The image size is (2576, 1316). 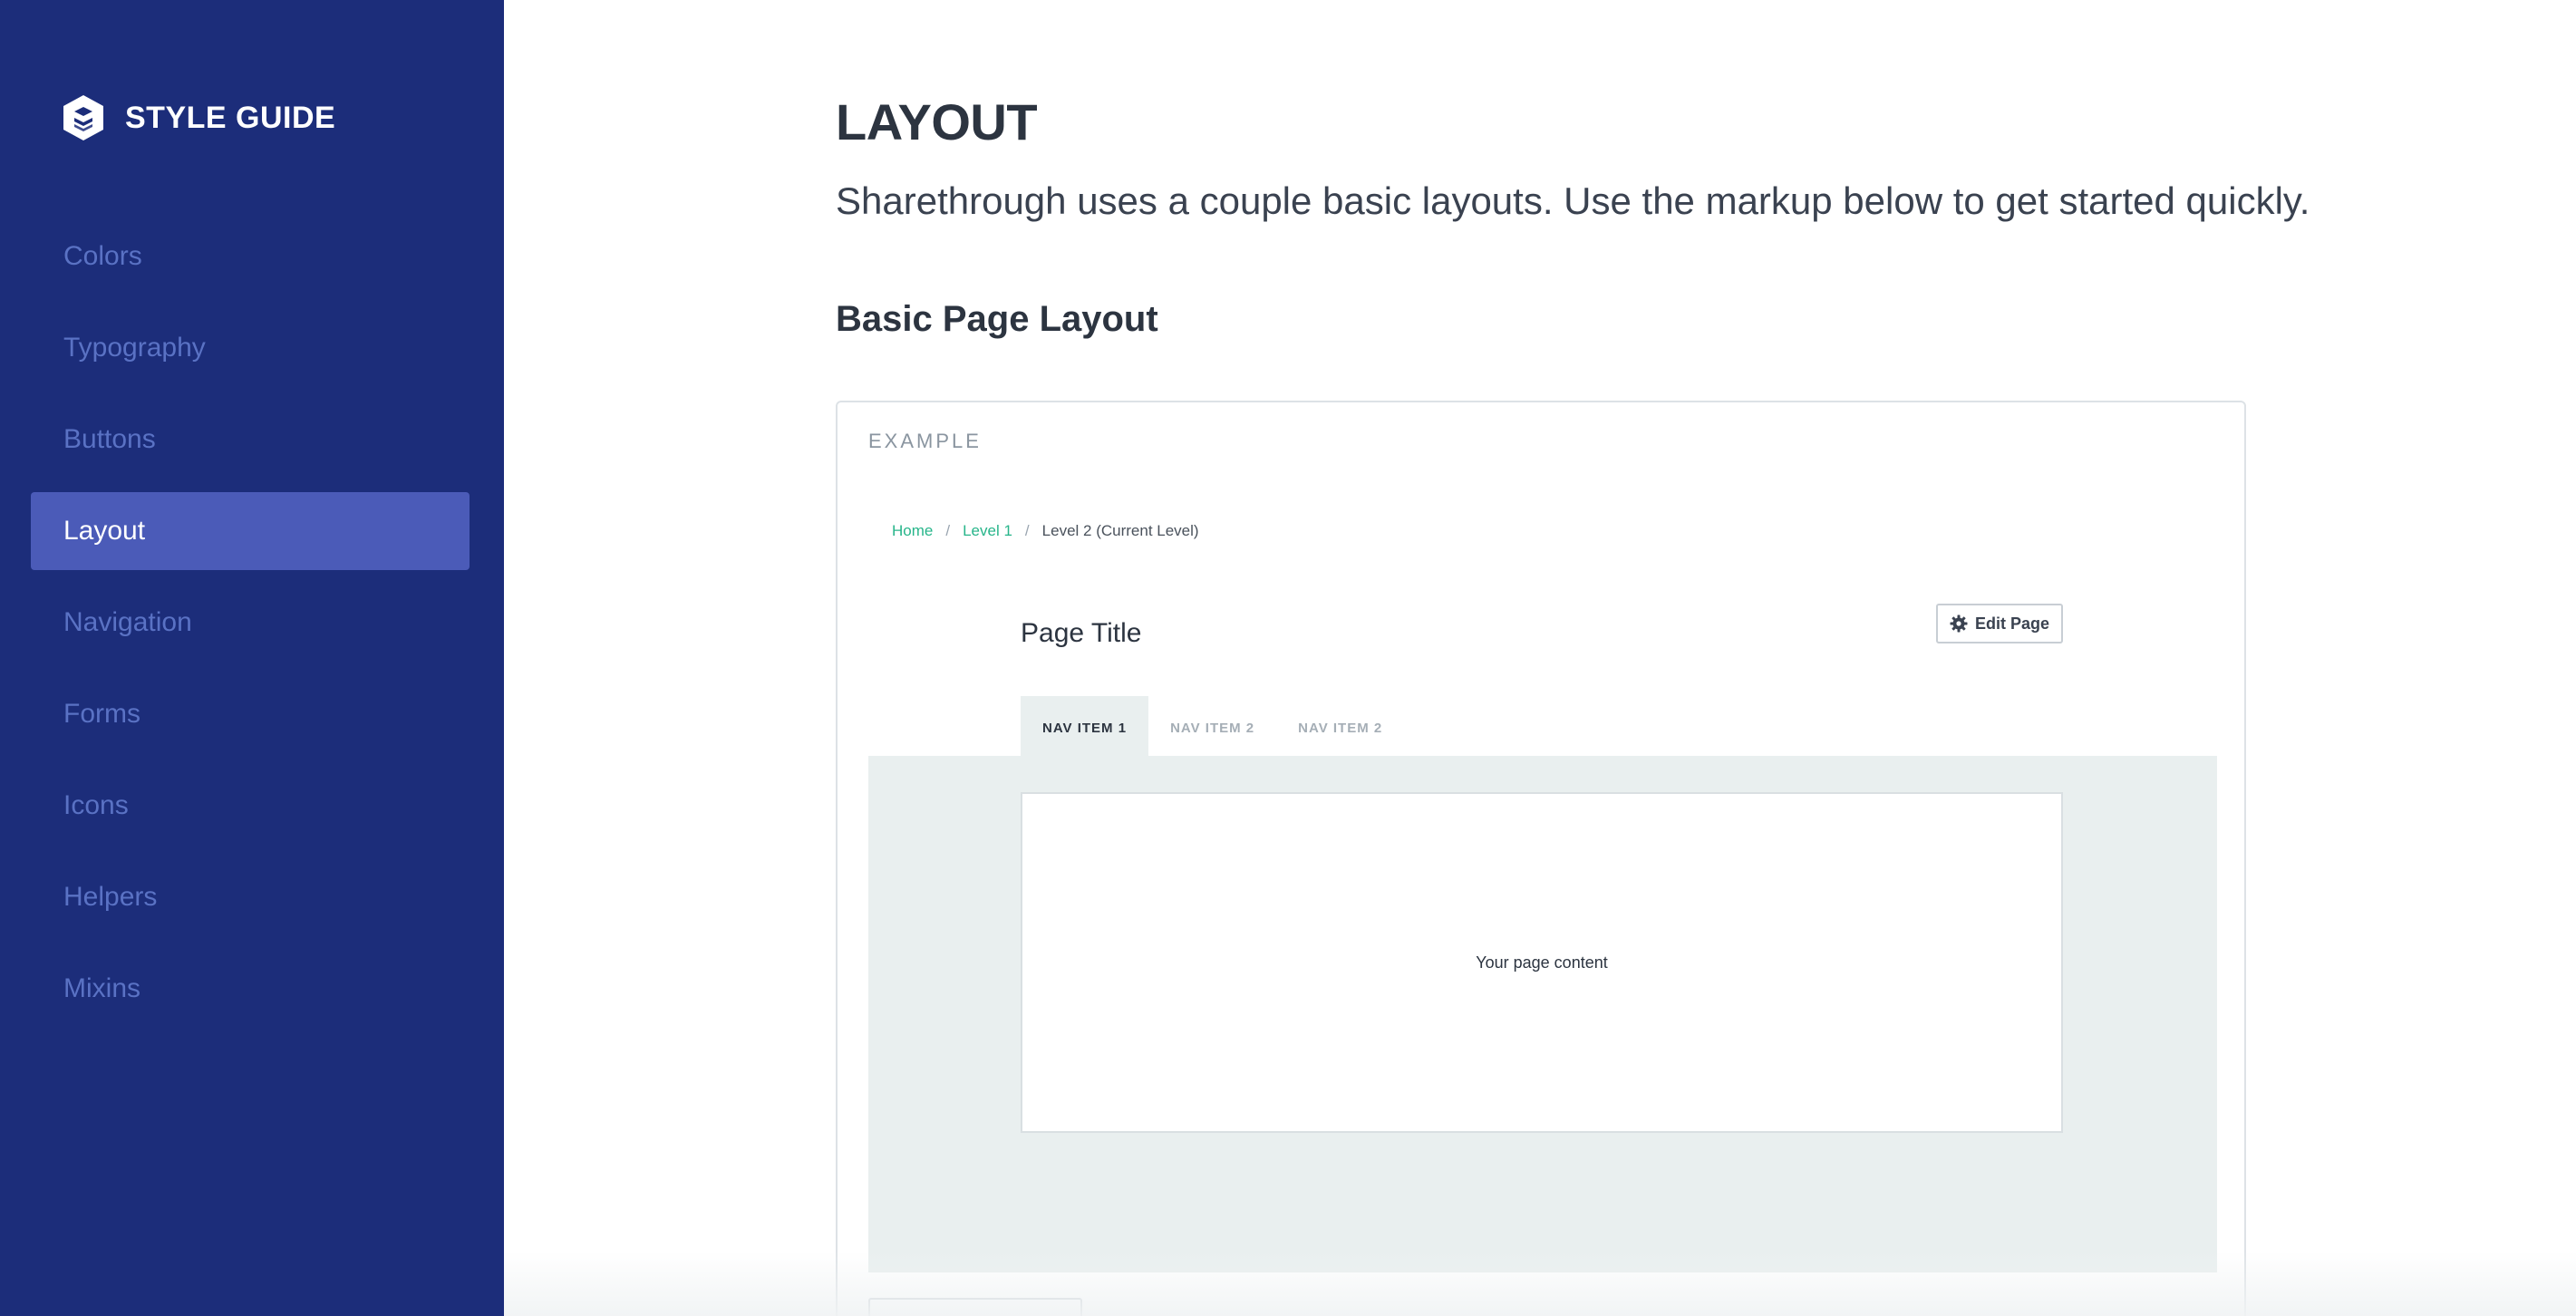 I want to click on sidebar-item-helpers: Helpers, so click(x=250, y=897).